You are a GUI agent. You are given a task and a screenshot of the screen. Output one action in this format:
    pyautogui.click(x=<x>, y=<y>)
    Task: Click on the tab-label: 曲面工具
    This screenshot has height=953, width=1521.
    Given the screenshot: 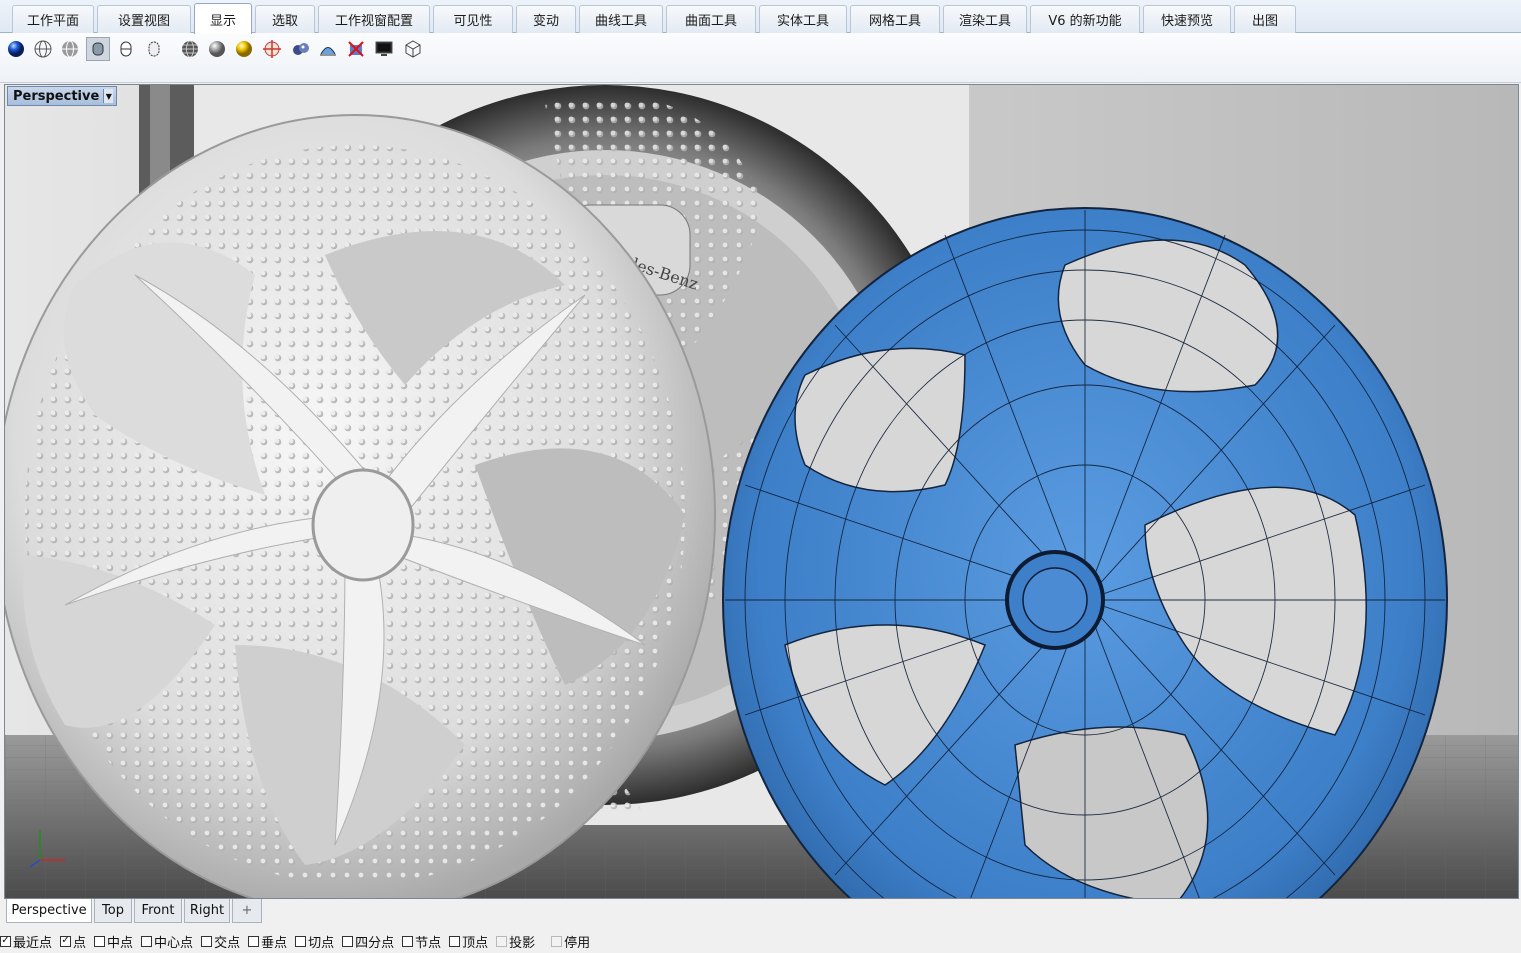 What is the action you would take?
    pyautogui.click(x=710, y=21)
    